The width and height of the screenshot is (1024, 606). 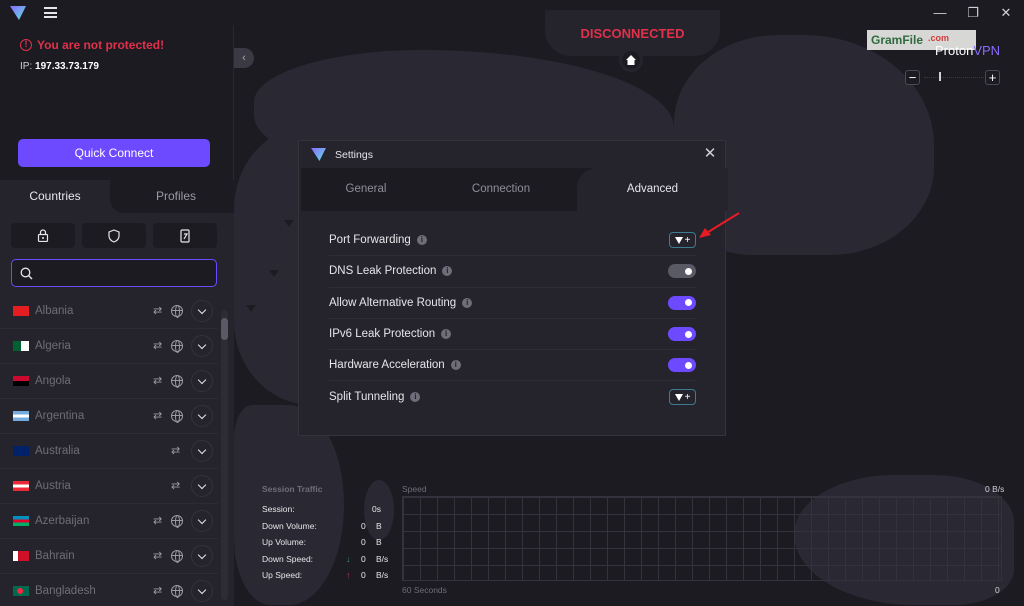 I want to click on filter-streaming, so click(x=185, y=235).